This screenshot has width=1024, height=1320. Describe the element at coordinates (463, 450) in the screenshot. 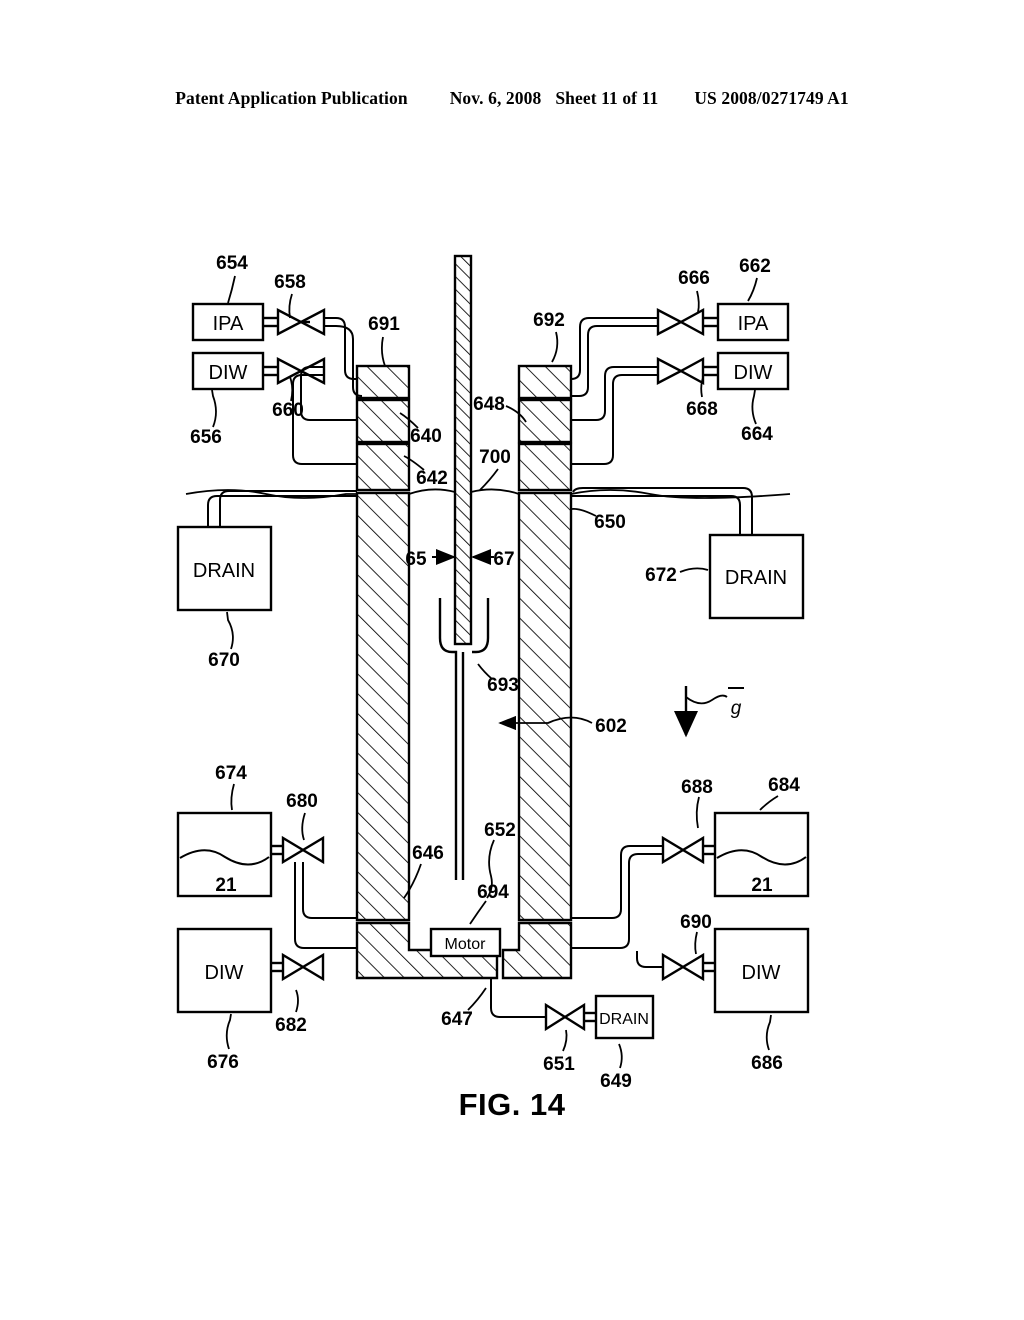

I see `wafer-substrate` at that location.